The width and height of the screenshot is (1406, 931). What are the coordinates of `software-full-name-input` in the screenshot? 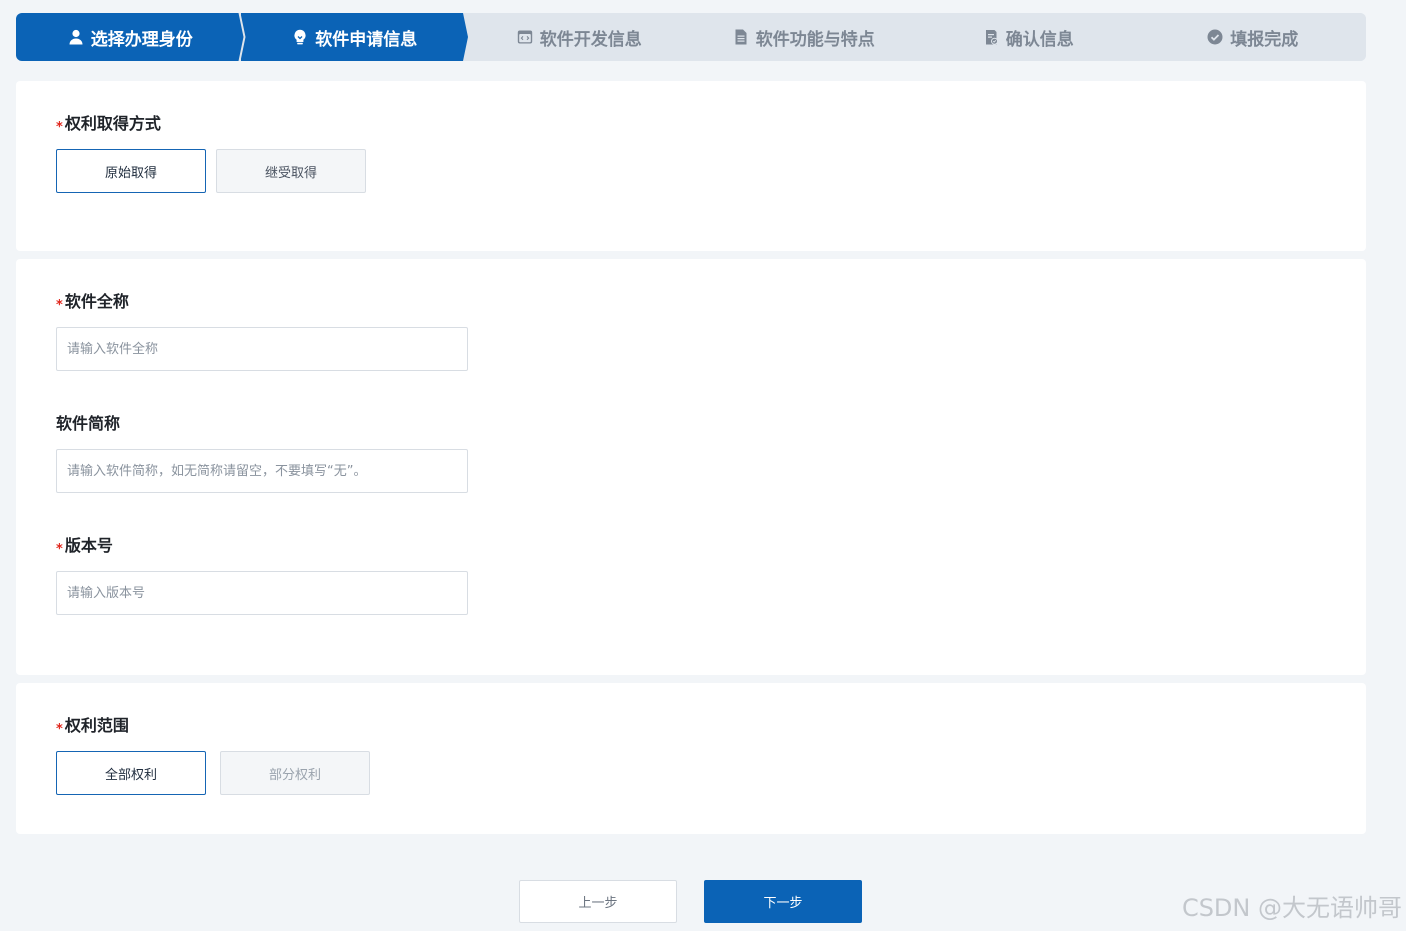 It's located at (262, 349).